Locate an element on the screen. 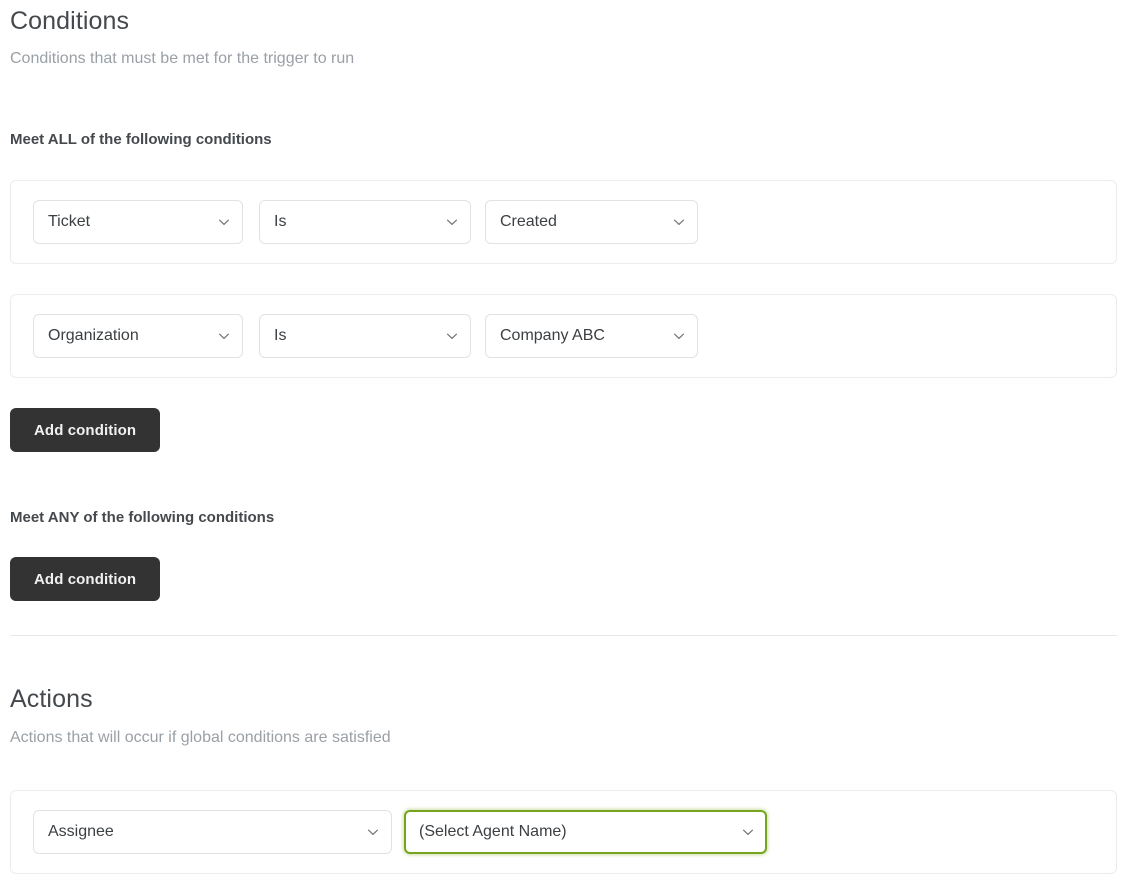 The width and height of the screenshot is (1126, 890). condition-field-value: Ticket is located at coordinates (69, 221).